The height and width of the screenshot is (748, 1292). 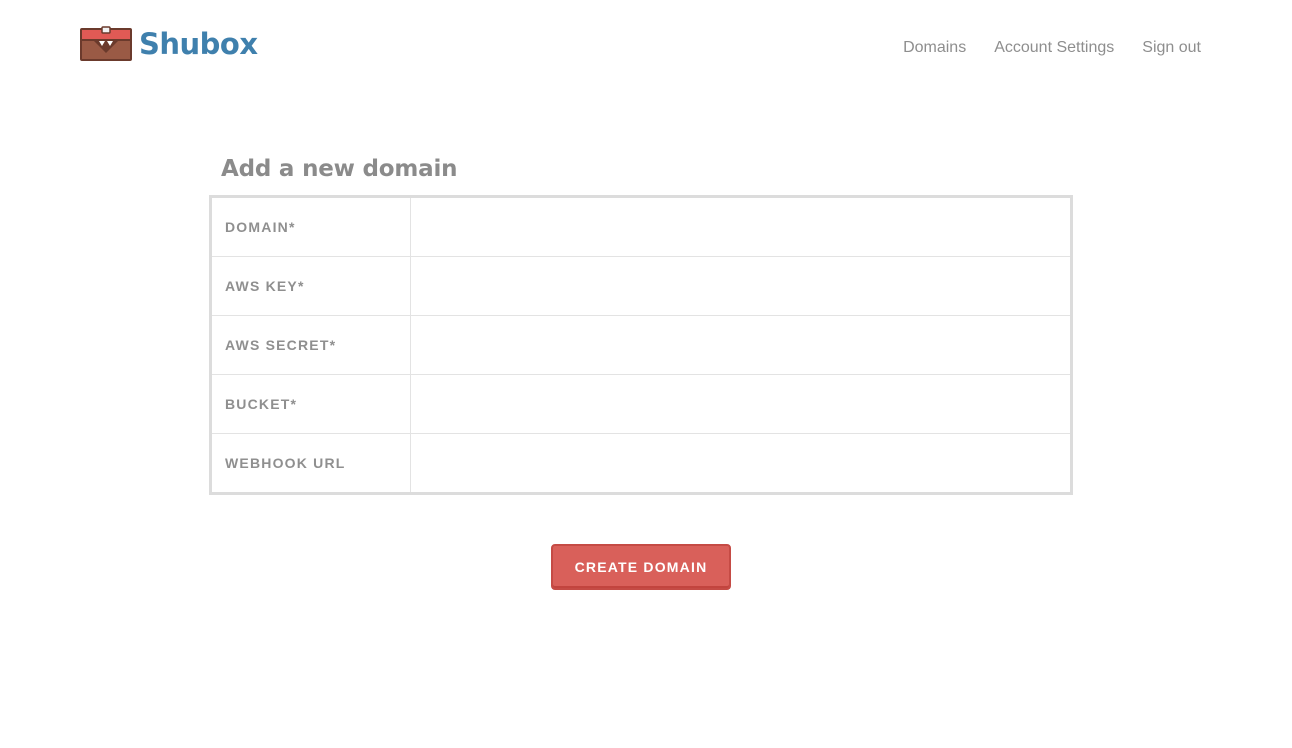 I want to click on treasure-chest-icon, so click(x=106, y=43).